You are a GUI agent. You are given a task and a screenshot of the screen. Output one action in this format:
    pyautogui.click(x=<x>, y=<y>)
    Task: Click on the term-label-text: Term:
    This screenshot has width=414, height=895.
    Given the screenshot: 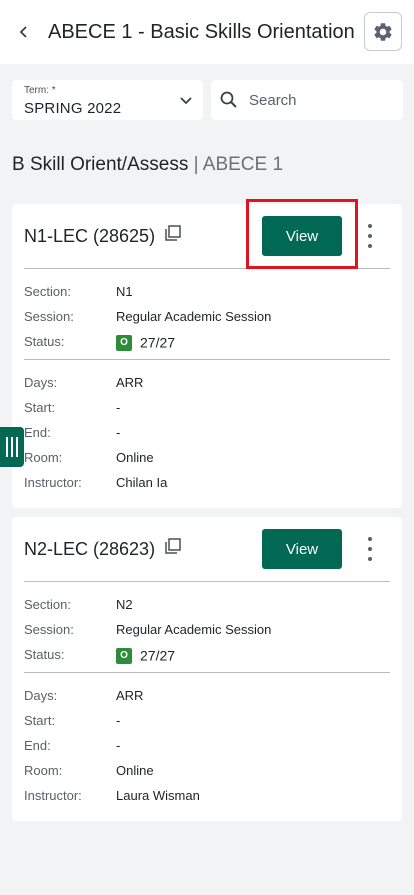 What is the action you would take?
    pyautogui.click(x=36, y=90)
    